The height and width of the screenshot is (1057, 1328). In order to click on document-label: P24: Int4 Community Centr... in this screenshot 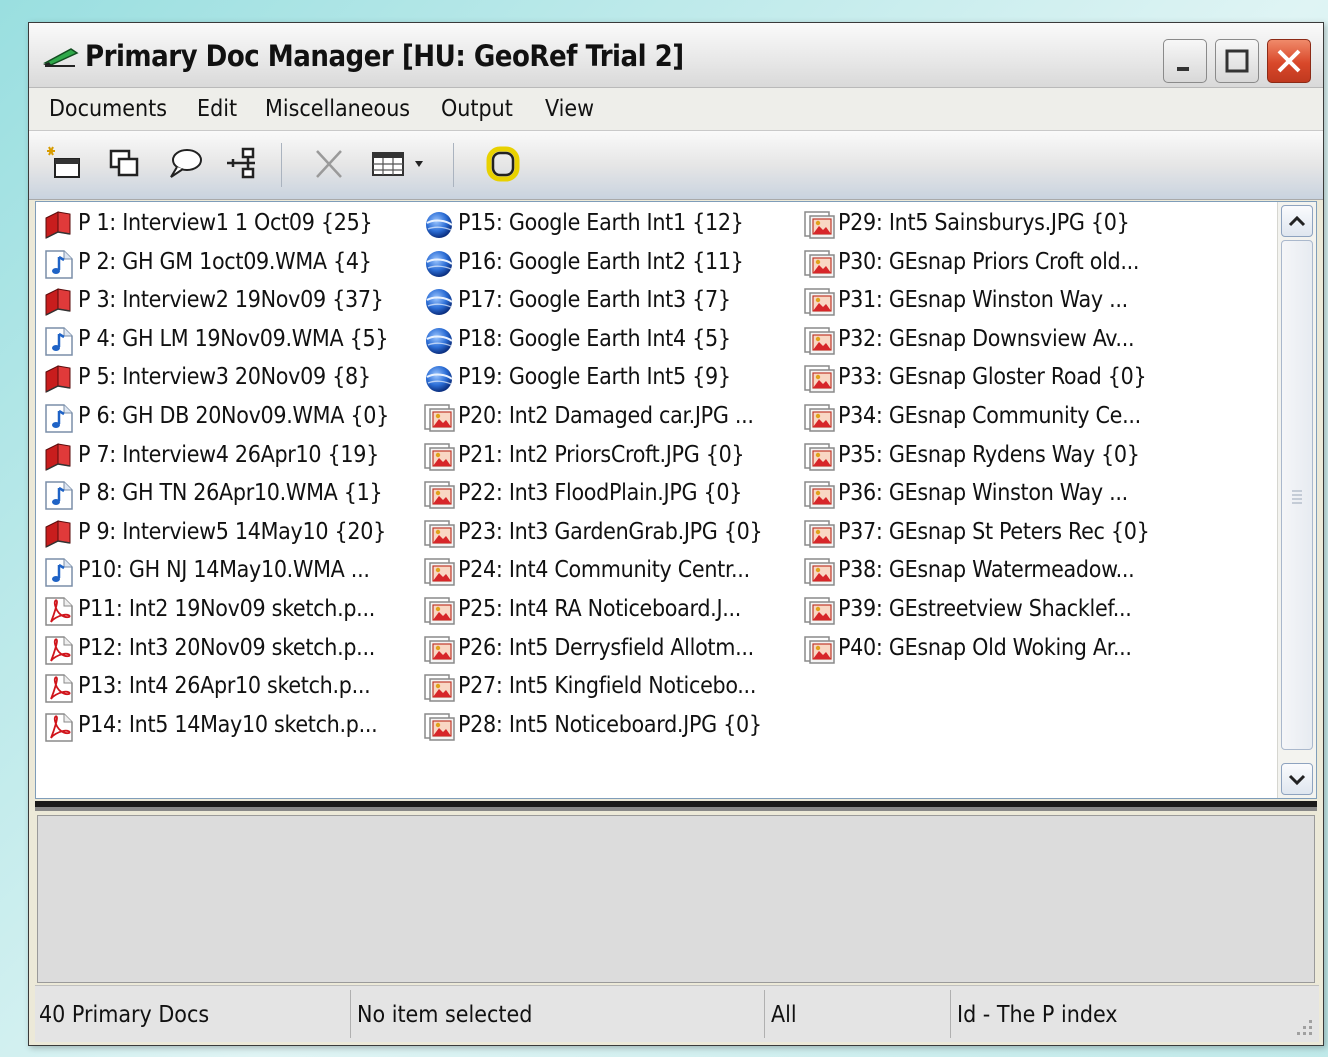, I will do `click(604, 570)`.